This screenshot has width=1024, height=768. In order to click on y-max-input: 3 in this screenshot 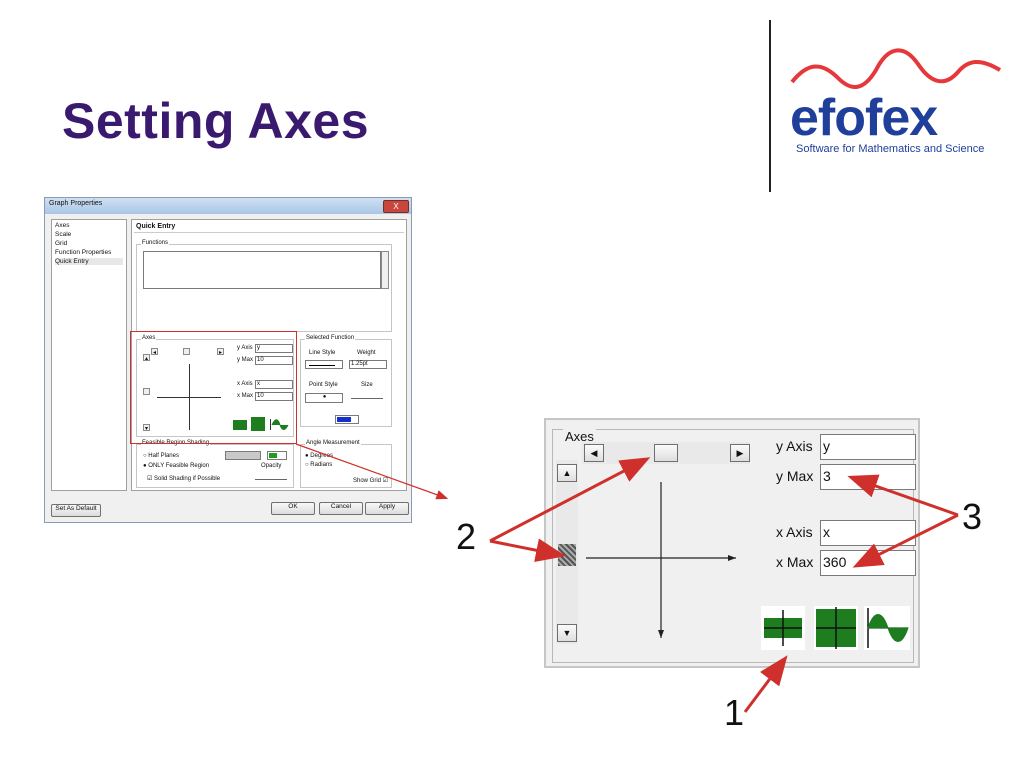, I will do `click(868, 477)`.